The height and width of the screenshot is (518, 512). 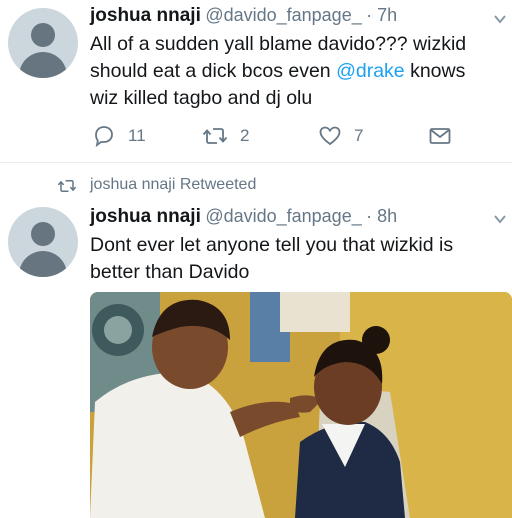 What do you see at coordinates (370, 71) in the screenshot?
I see `mention-link: @drake` at bounding box center [370, 71].